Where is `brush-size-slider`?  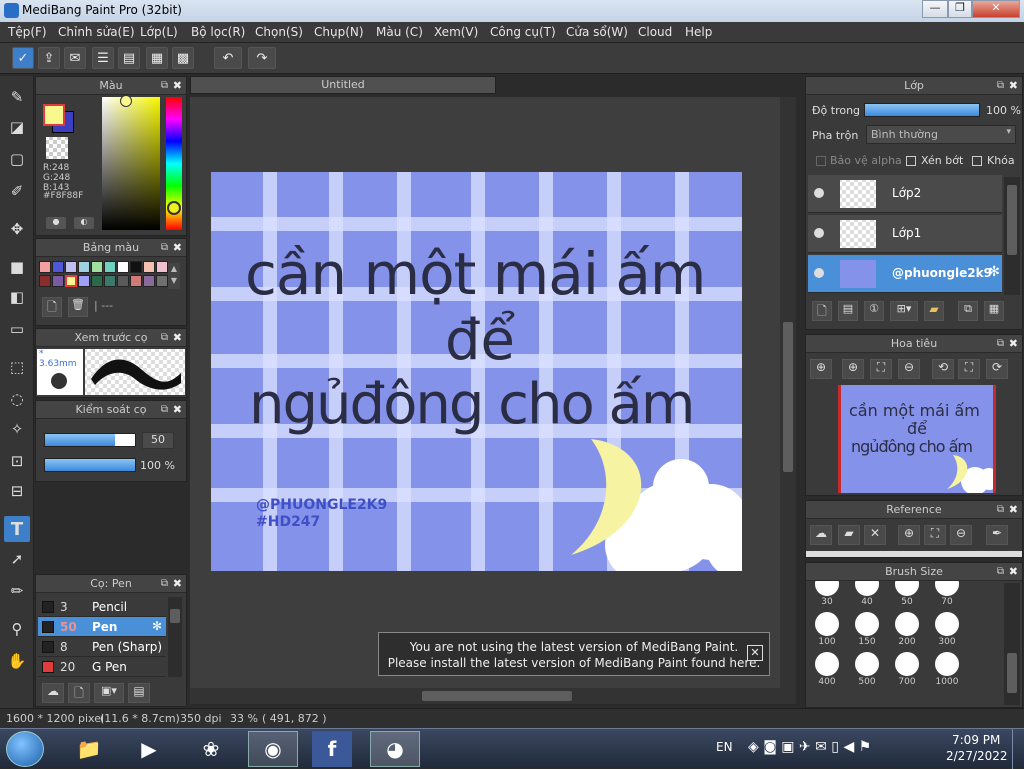
brush-size-slider is located at coordinates (90, 440).